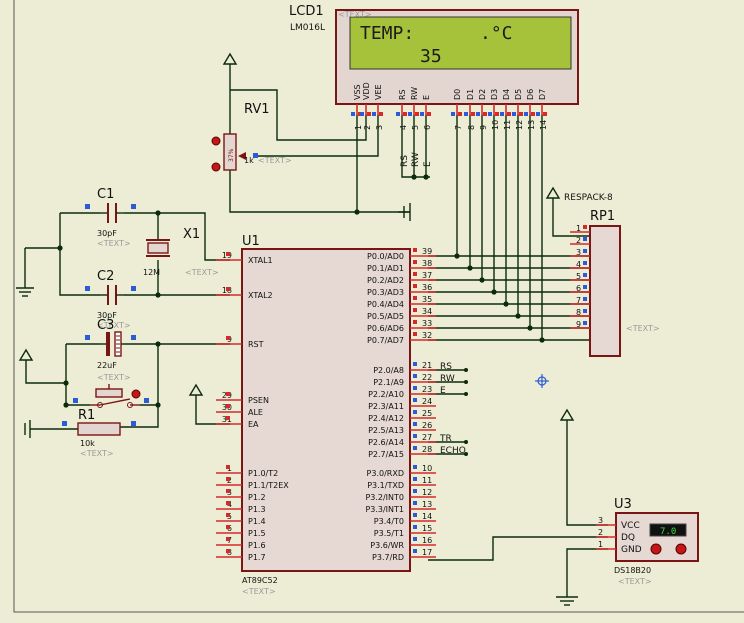 Image resolution: width=744 pixels, height=623 pixels. I want to click on rp1-component: RP1 RESPACK-8 <TEXT> 1 2 3 4 5 6 7 8 9, so click(612, 275).